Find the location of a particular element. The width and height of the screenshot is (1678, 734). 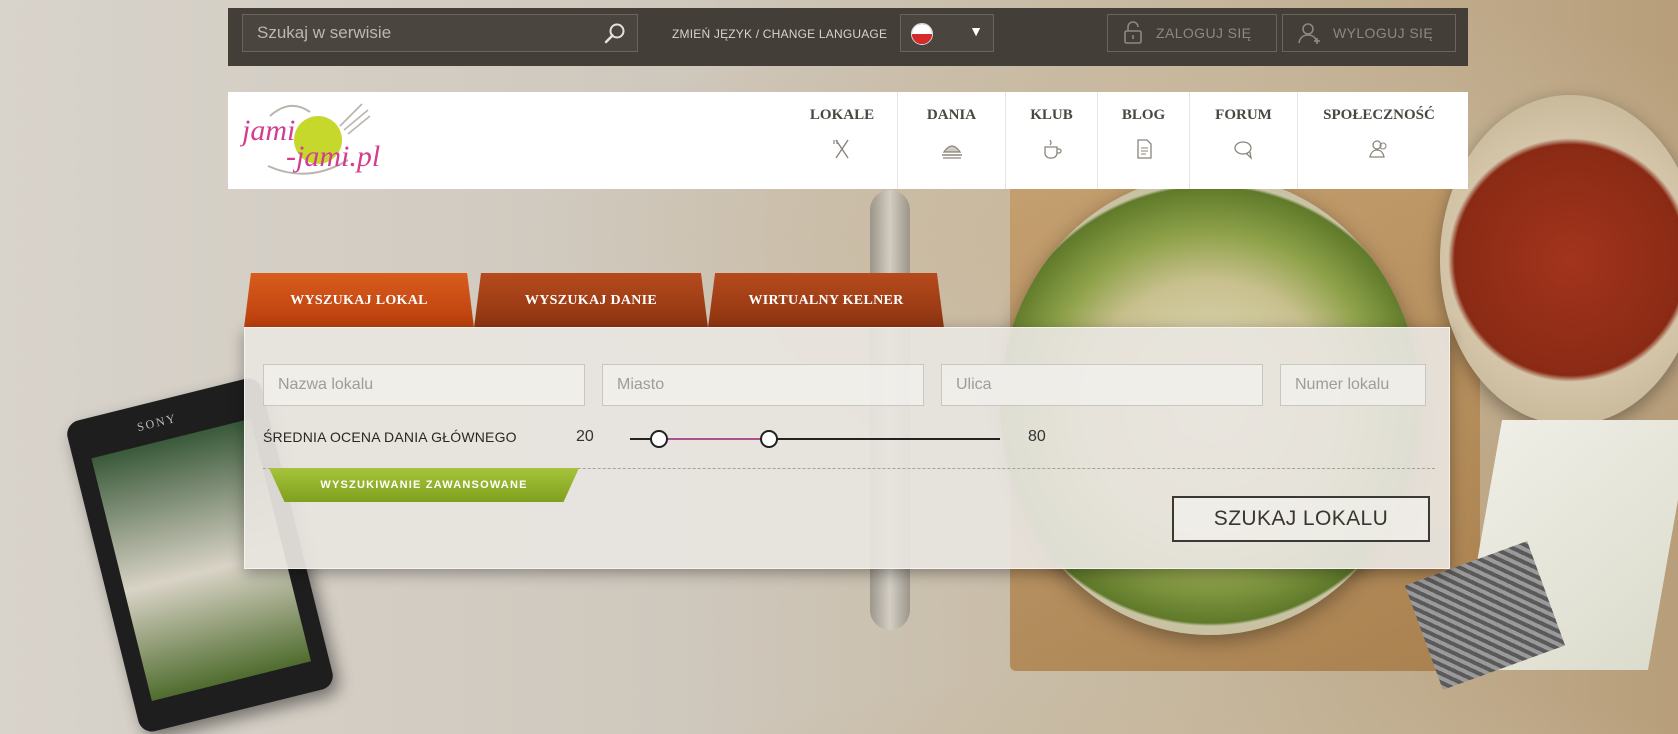

city-input is located at coordinates (763, 385).